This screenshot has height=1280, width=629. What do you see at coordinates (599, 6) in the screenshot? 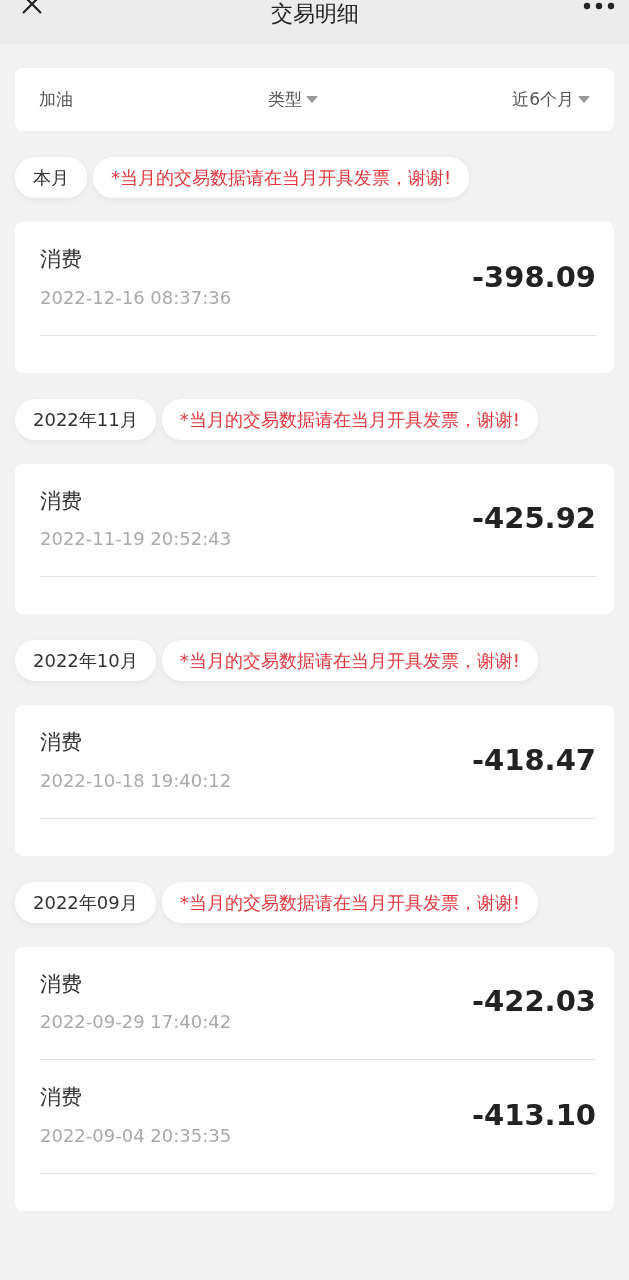
I see `more-icon` at bounding box center [599, 6].